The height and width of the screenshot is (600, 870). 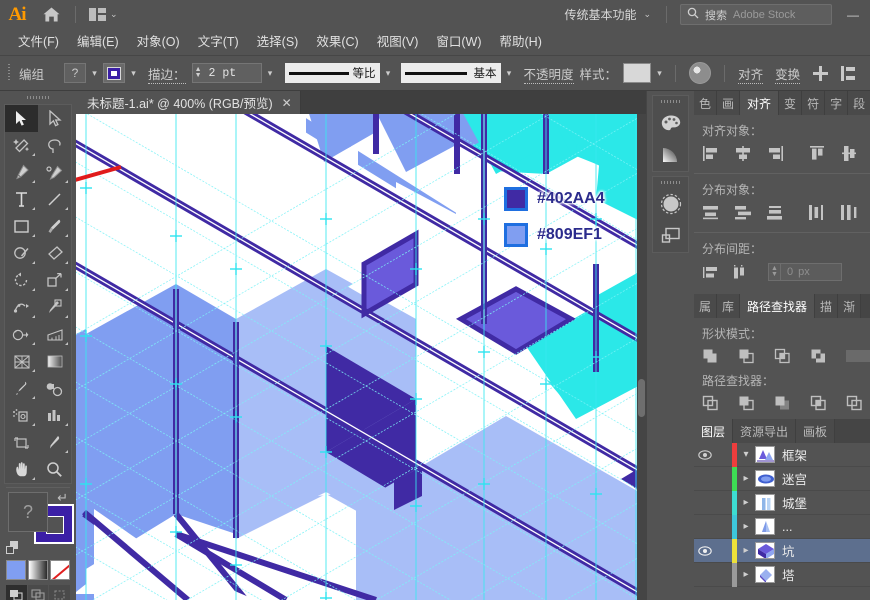 What do you see at coordinates (850, 306) in the screenshot?
I see `tab-gradient: 渐` at bounding box center [850, 306].